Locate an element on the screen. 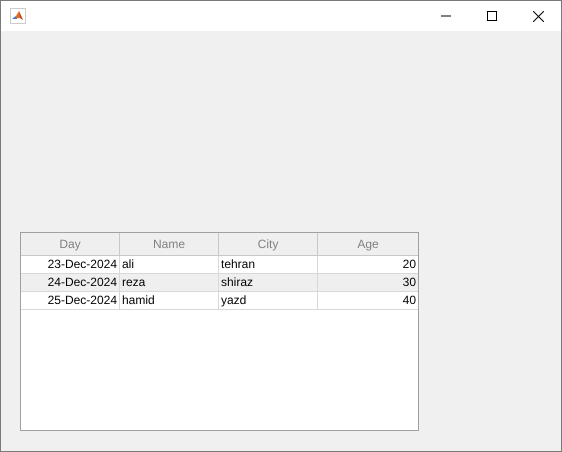  table-cell: shiraz is located at coordinates (268, 282).